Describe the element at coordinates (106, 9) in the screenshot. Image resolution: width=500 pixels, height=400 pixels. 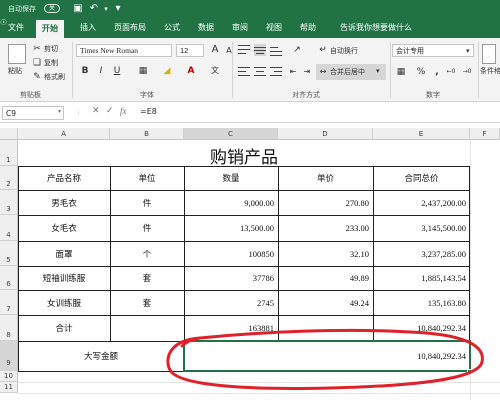
I see `undo-dropdown-icon: ▾` at that location.